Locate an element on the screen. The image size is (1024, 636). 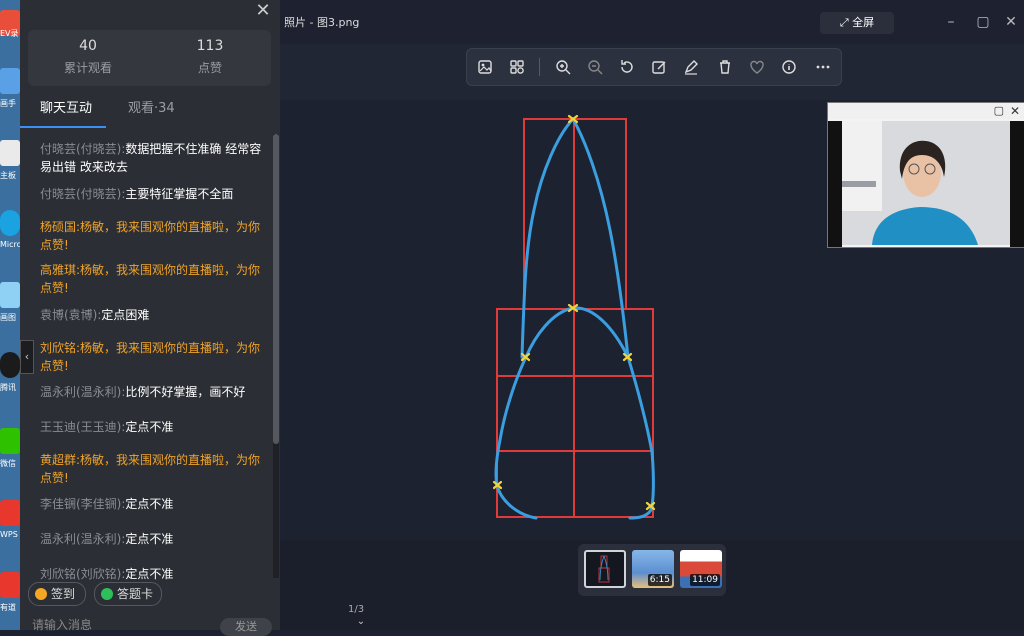
chat-message: 付晓芸(付晓芸):数据把握不住准确 经常容易出错 改来改去 is located at coordinates (156, 158).